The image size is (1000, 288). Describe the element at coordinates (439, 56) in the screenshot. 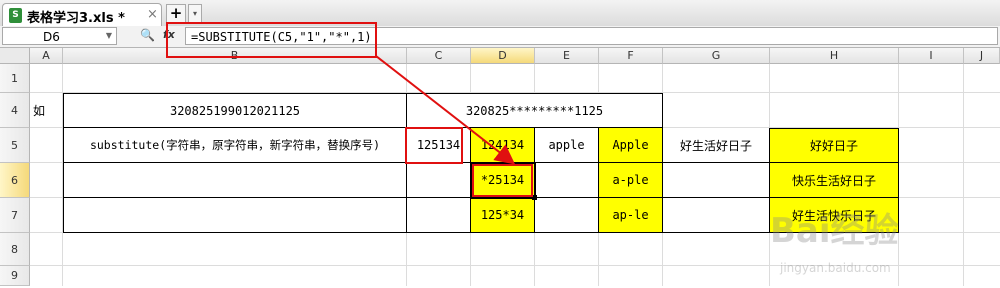

I see `column-header-c: C` at that location.